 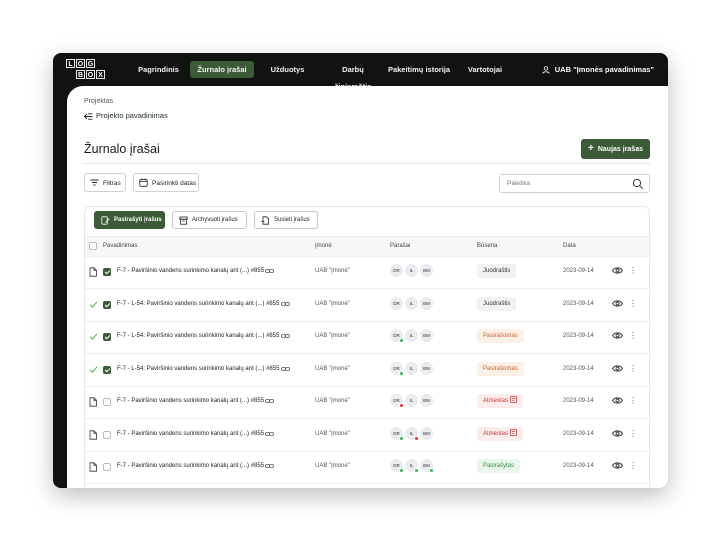 I want to click on nav-item-darbu-ziniarastis: Darbų žiniaraštis, so click(x=353, y=76).